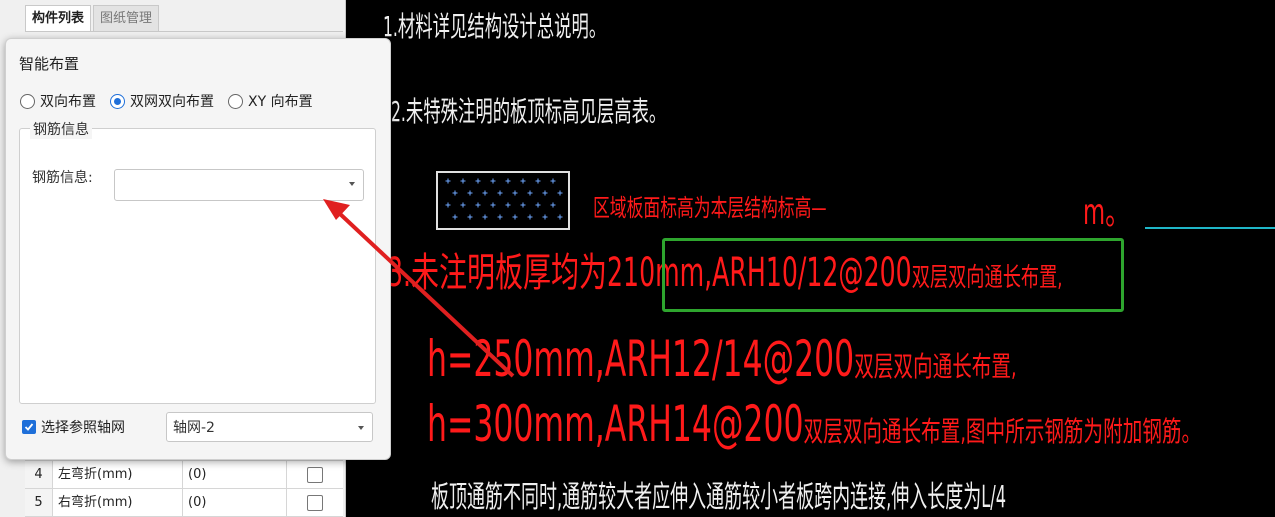 This screenshot has height=517, width=1275. I want to click on row-number: 4, so click(39, 474).